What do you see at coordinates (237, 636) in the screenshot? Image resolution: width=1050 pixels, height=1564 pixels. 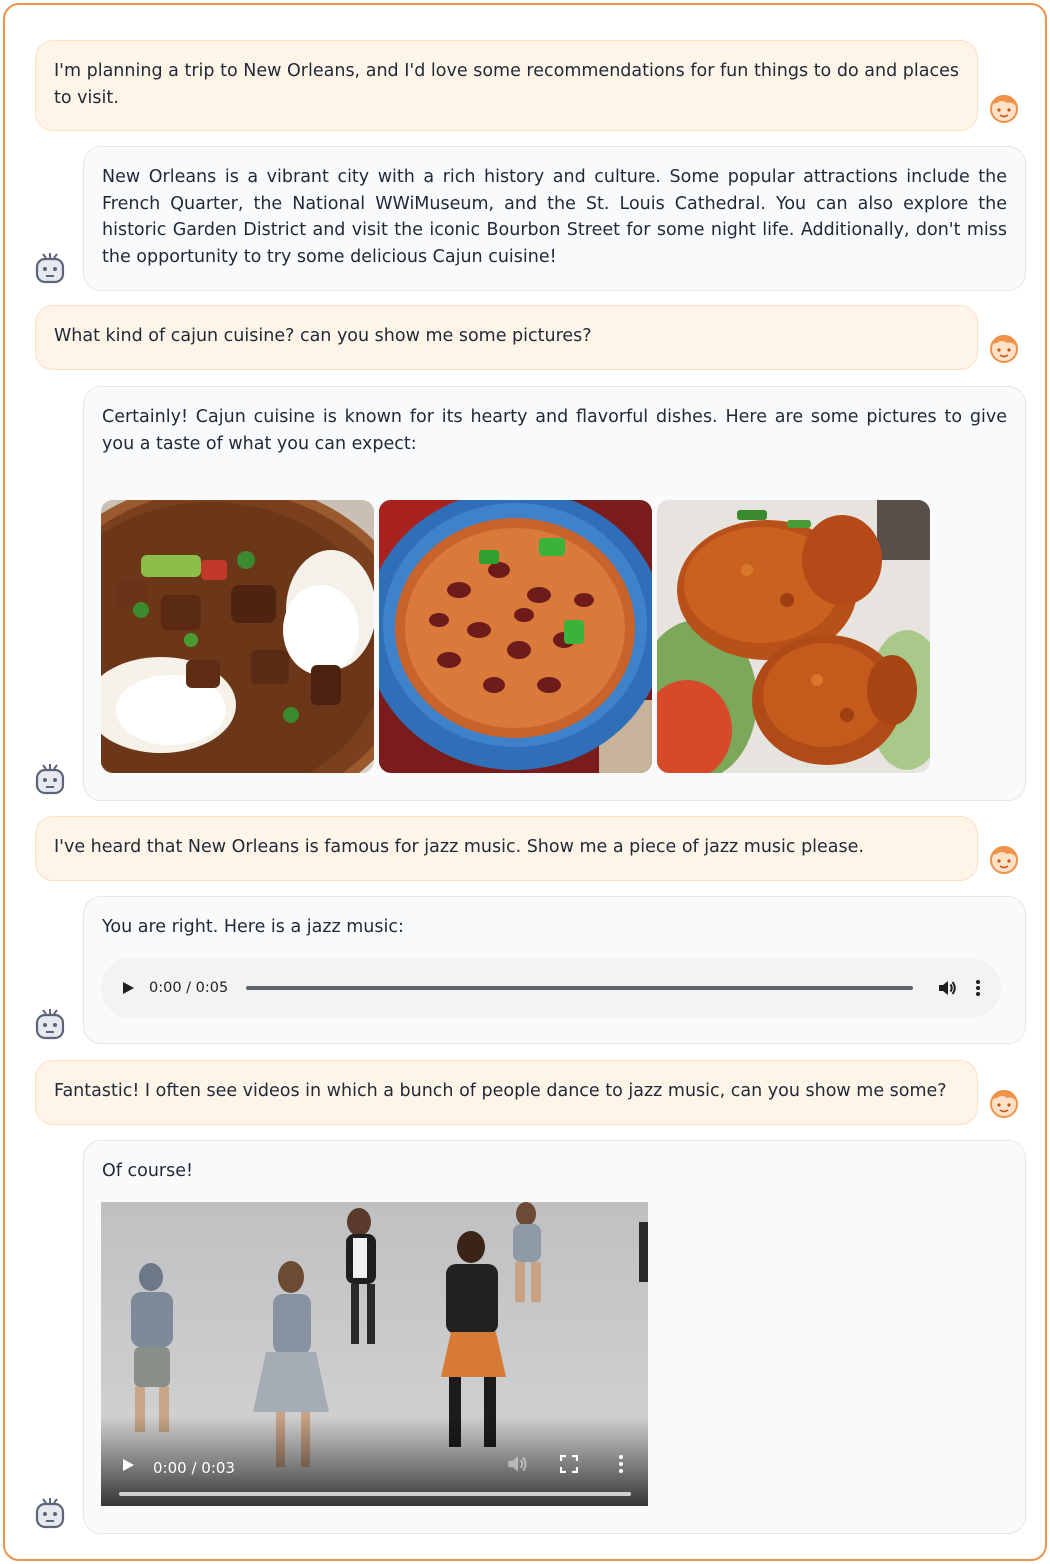 I see `gumbo-image` at bounding box center [237, 636].